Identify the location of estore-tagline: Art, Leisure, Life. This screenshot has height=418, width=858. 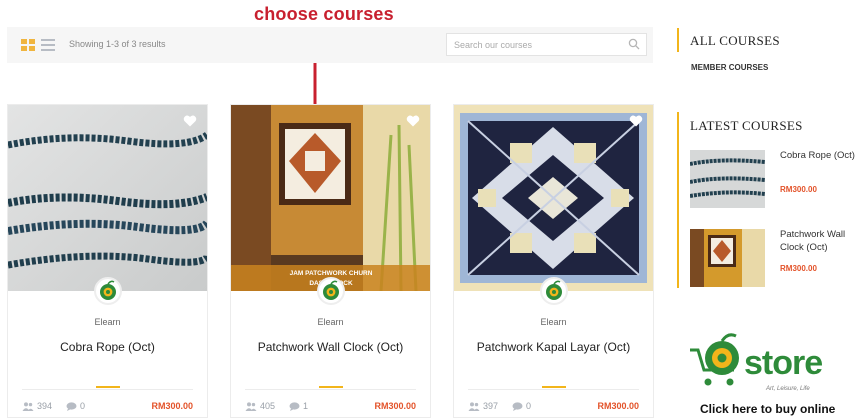
(788, 389).